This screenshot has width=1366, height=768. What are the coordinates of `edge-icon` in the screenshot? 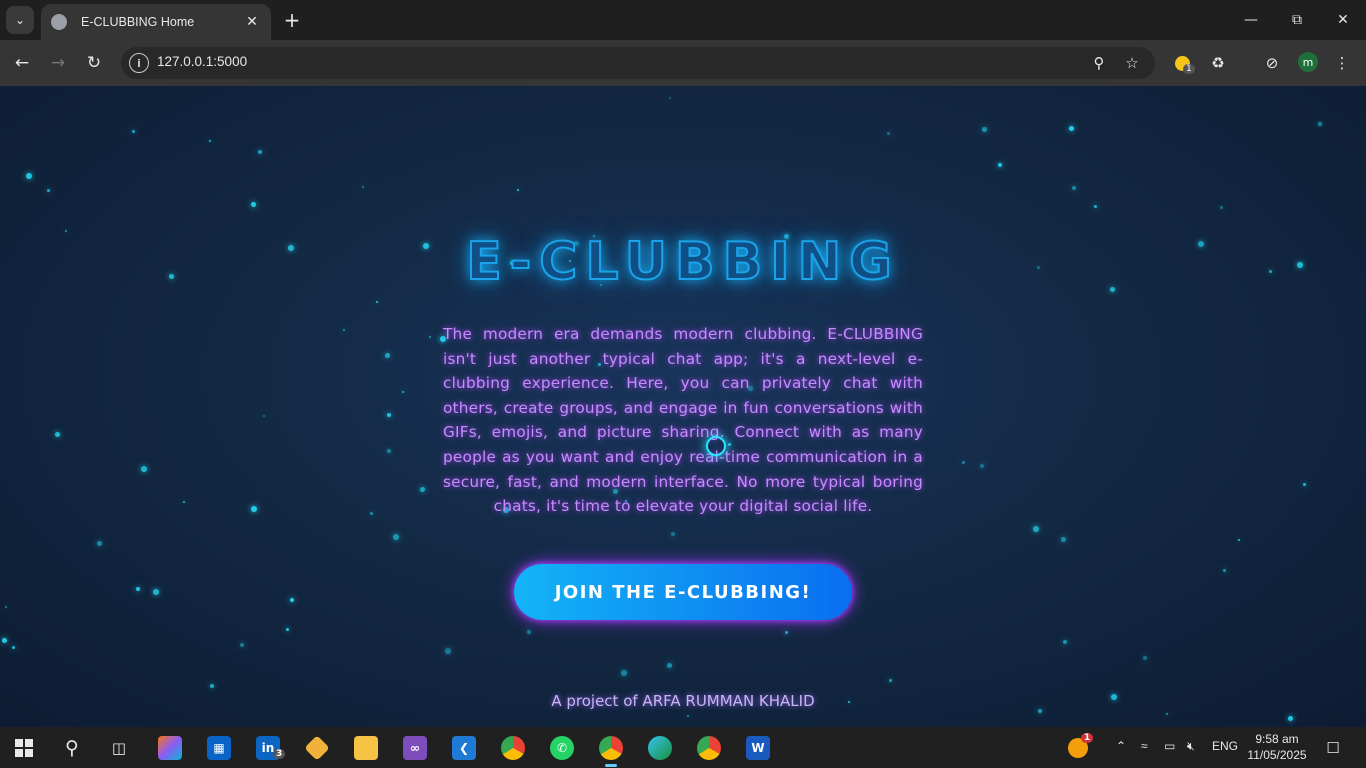 It's located at (660, 748).